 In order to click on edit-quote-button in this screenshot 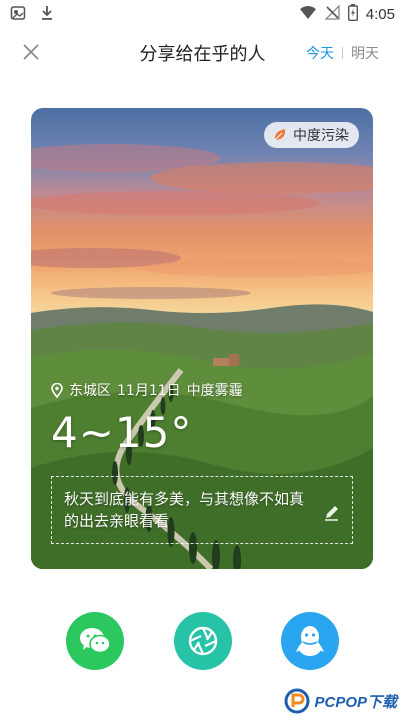, I will do `click(332, 513)`.